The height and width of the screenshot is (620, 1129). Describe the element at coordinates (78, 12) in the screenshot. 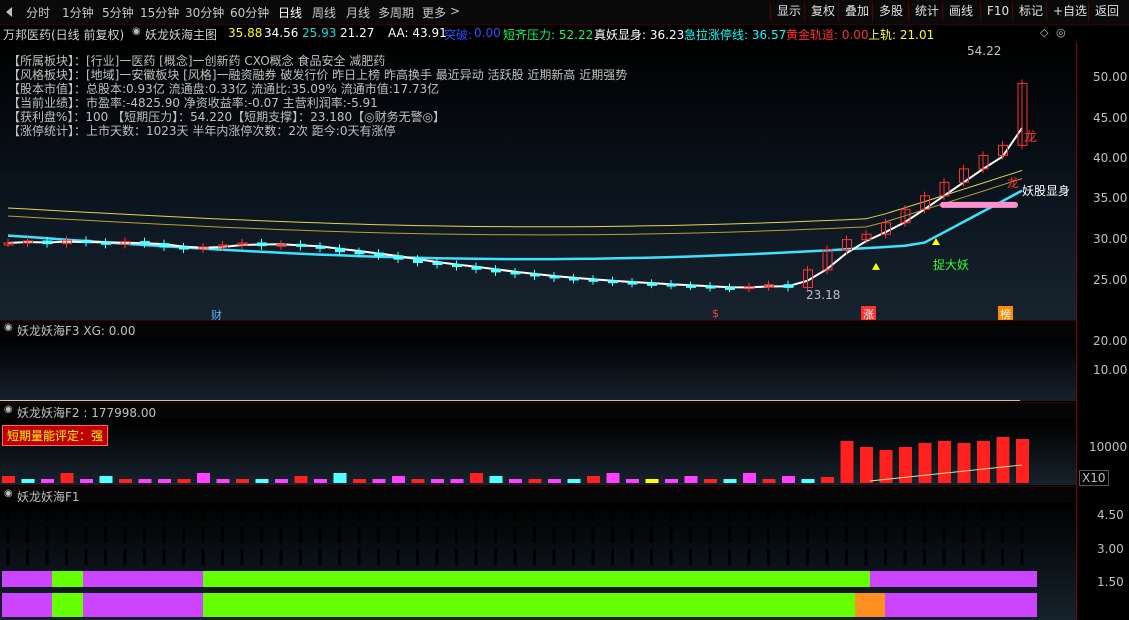

I see `tab-1min: 1分钟` at that location.